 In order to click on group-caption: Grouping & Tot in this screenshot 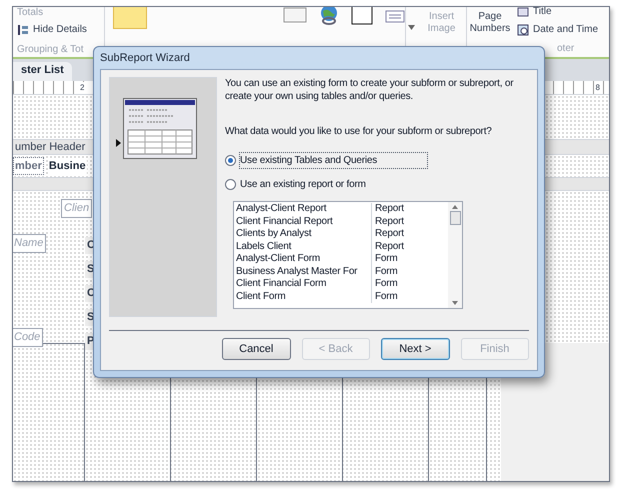, I will do `click(51, 50)`.